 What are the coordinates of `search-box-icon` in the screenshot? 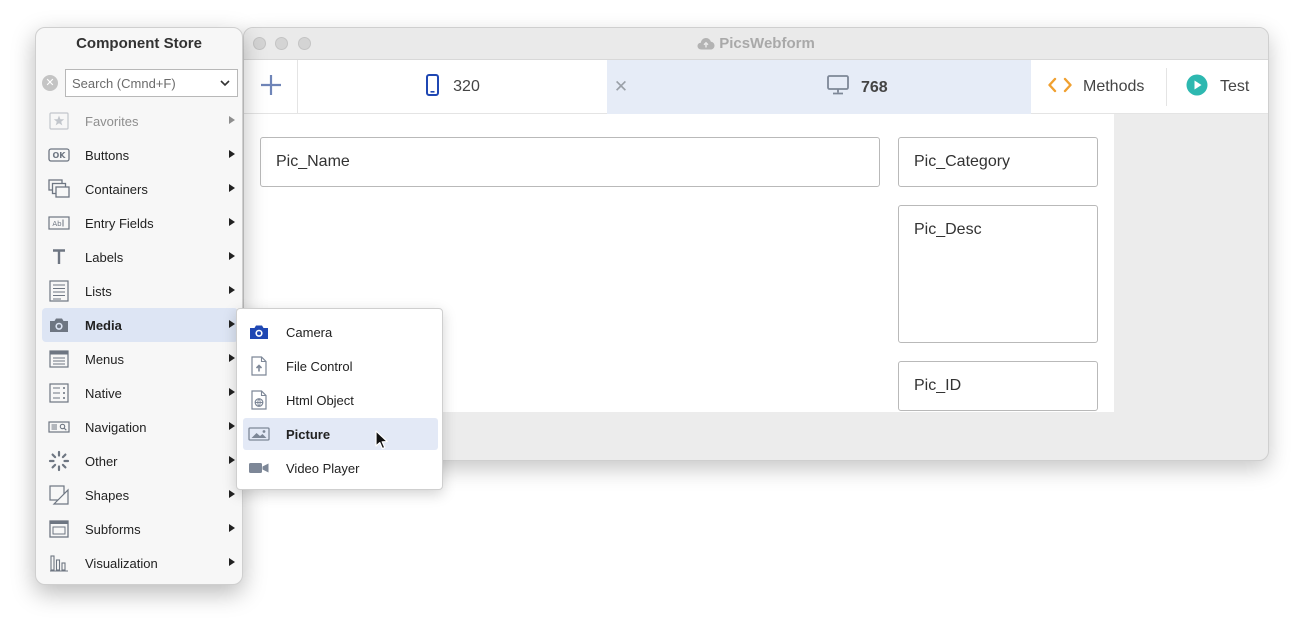 It's located at (59, 427).